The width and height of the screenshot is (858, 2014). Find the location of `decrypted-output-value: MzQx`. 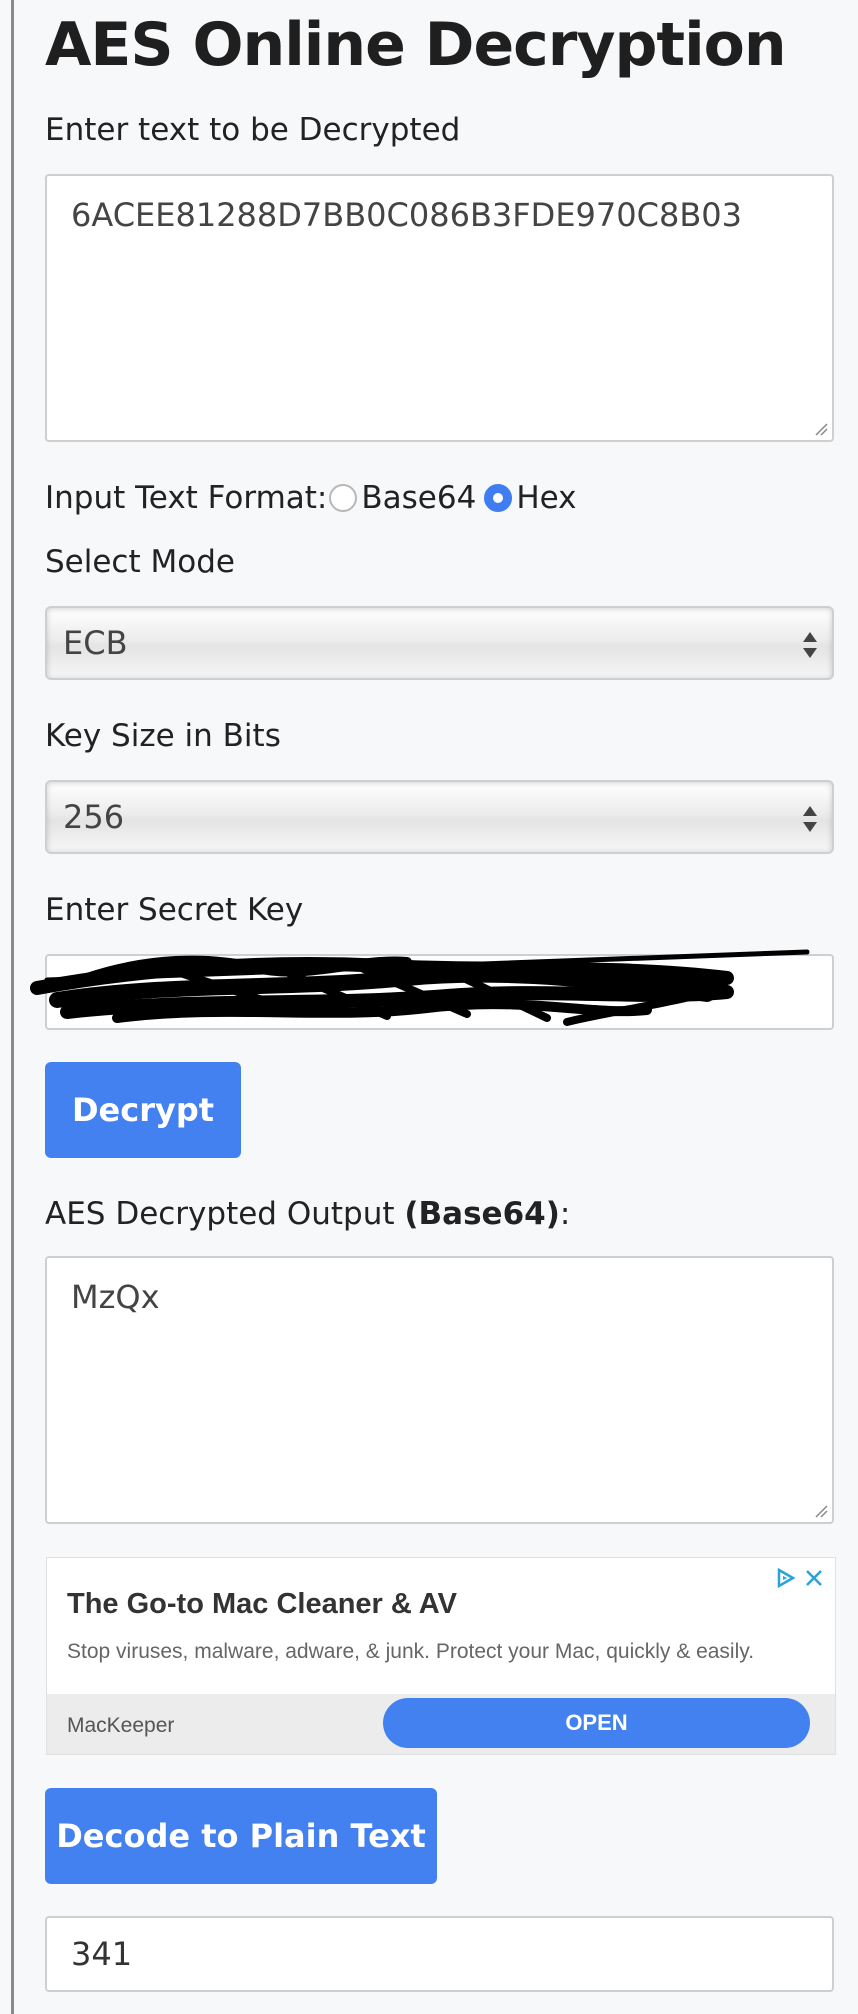

decrypted-output-value: MzQx is located at coordinates (115, 1297).